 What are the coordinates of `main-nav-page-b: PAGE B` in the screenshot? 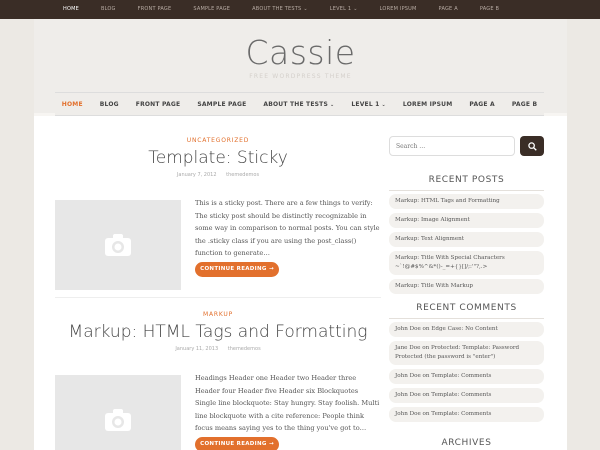 It's located at (524, 104).